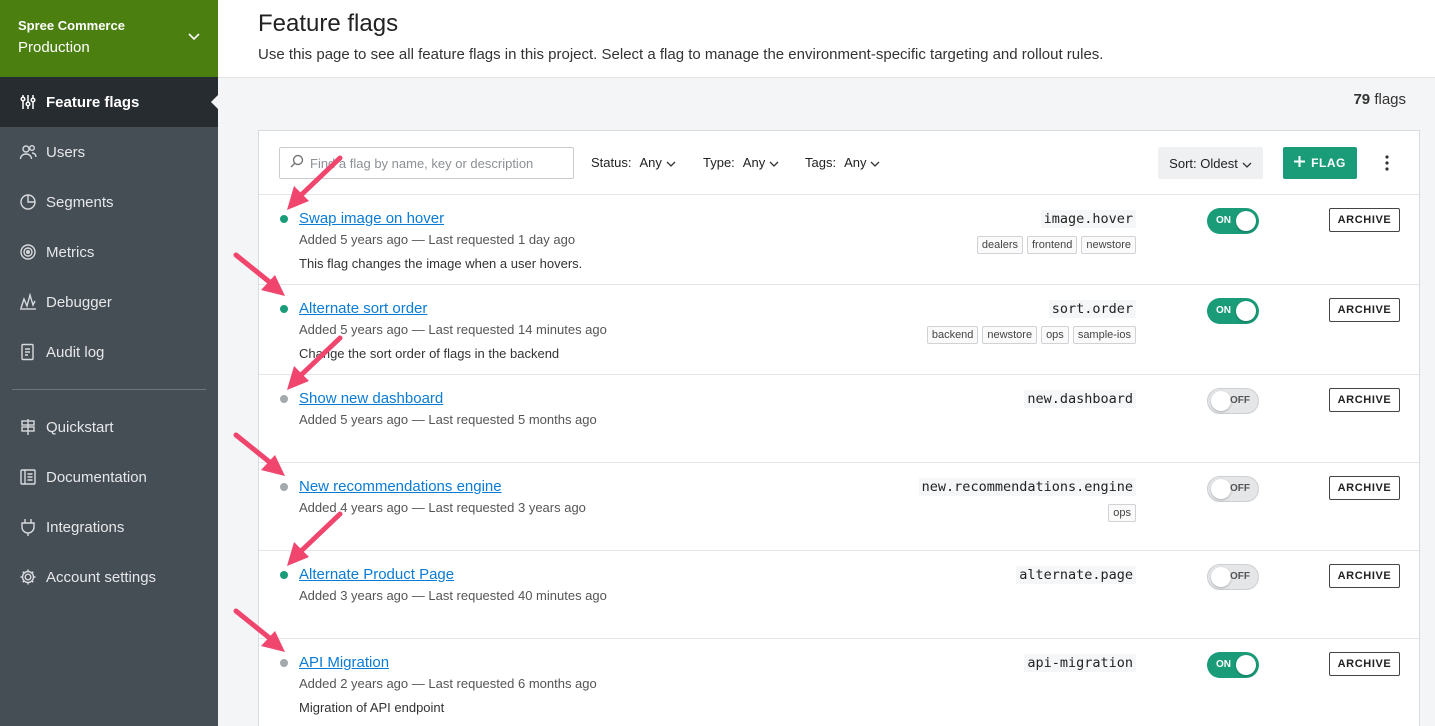 The height and width of the screenshot is (726, 1435). I want to click on sidebar-item-documentation: Documentation, so click(109, 477).